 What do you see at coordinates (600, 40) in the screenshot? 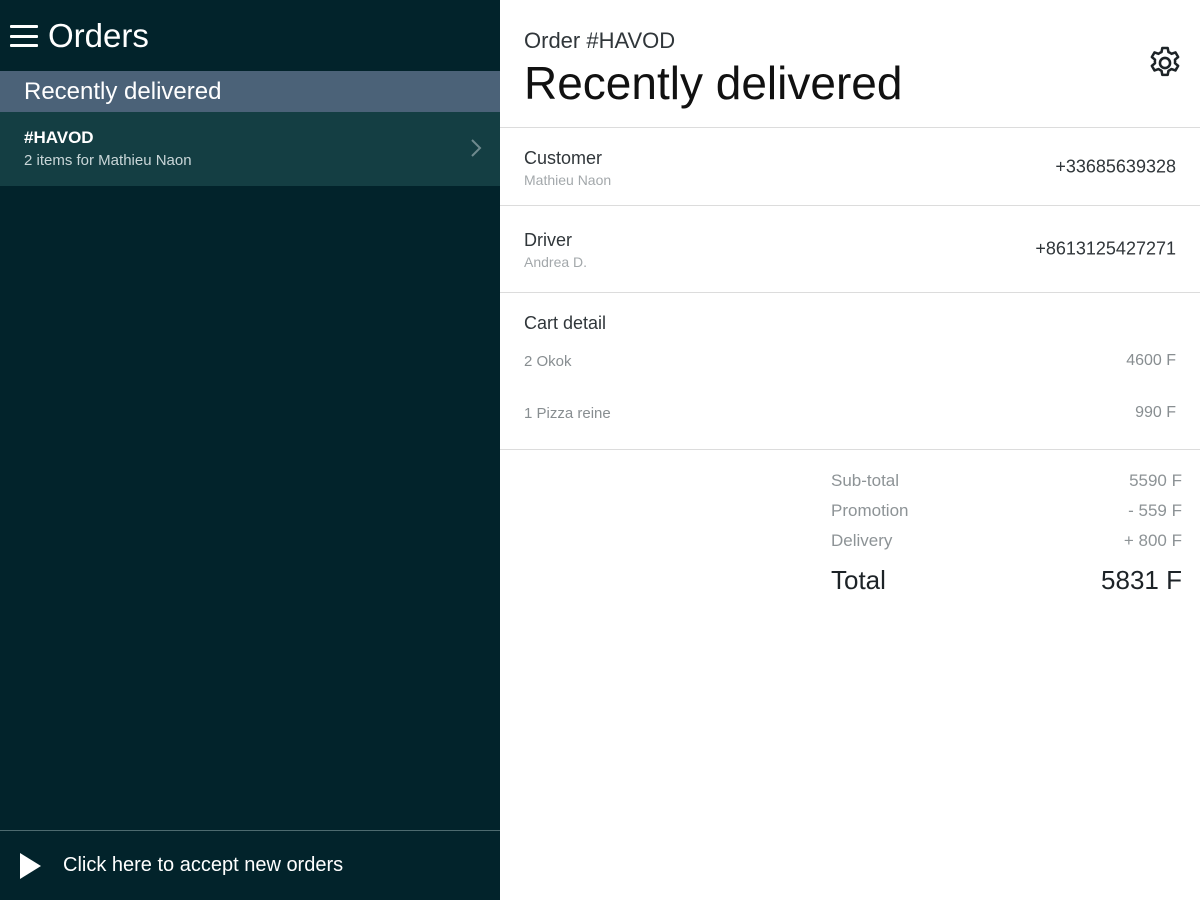
I see `order-number-label: Order #HAVOD` at bounding box center [600, 40].